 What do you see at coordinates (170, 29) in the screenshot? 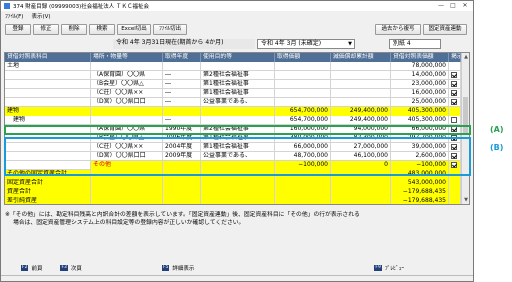
I see `file-export-button: ﾌｧｲﾙ切出` at bounding box center [170, 29].